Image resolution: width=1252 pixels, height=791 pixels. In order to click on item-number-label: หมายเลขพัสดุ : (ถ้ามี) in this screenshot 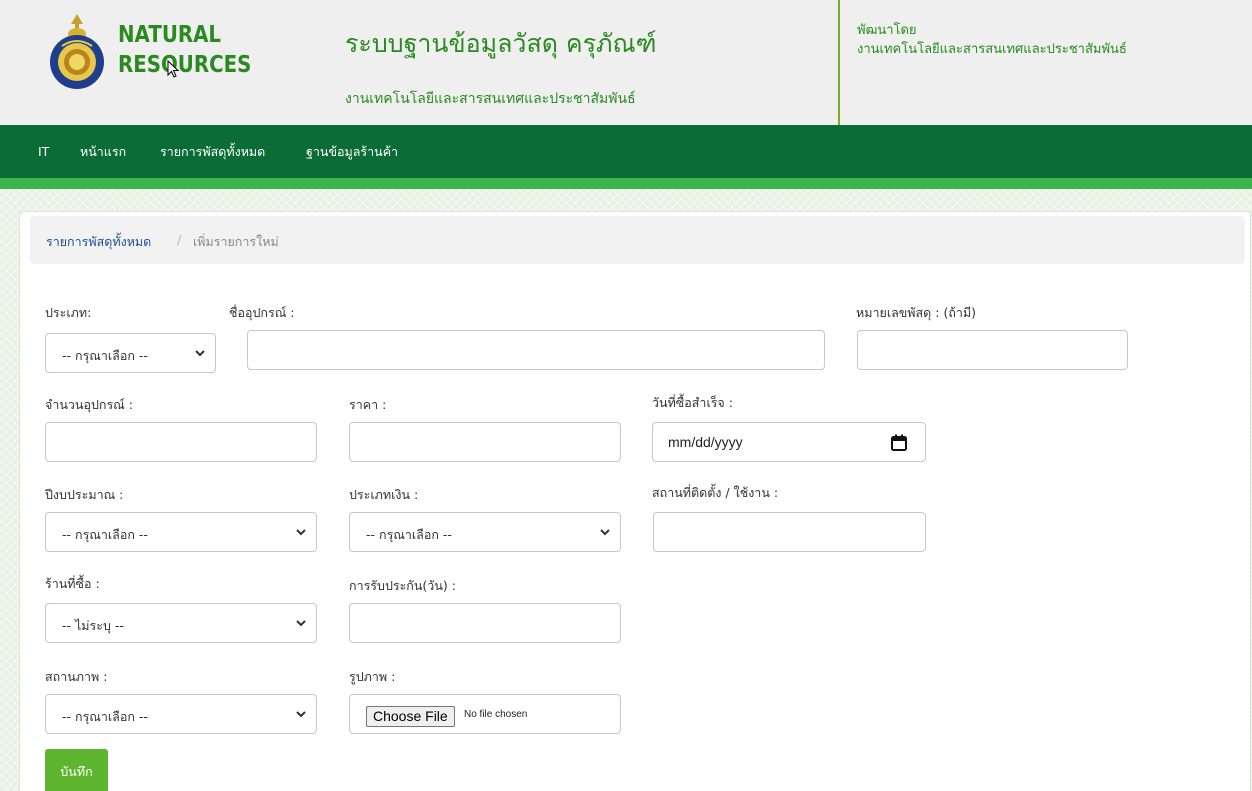, I will do `click(916, 312)`.